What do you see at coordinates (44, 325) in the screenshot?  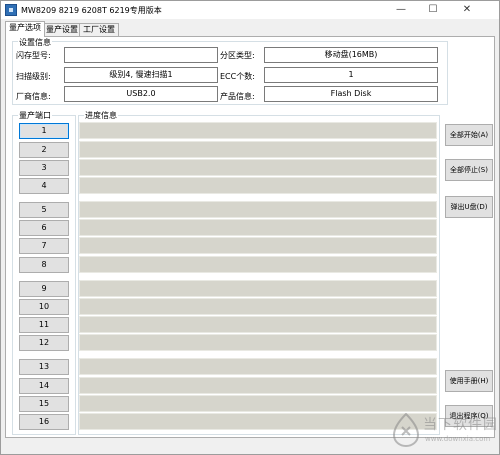 I see `port-button-11: 11` at bounding box center [44, 325].